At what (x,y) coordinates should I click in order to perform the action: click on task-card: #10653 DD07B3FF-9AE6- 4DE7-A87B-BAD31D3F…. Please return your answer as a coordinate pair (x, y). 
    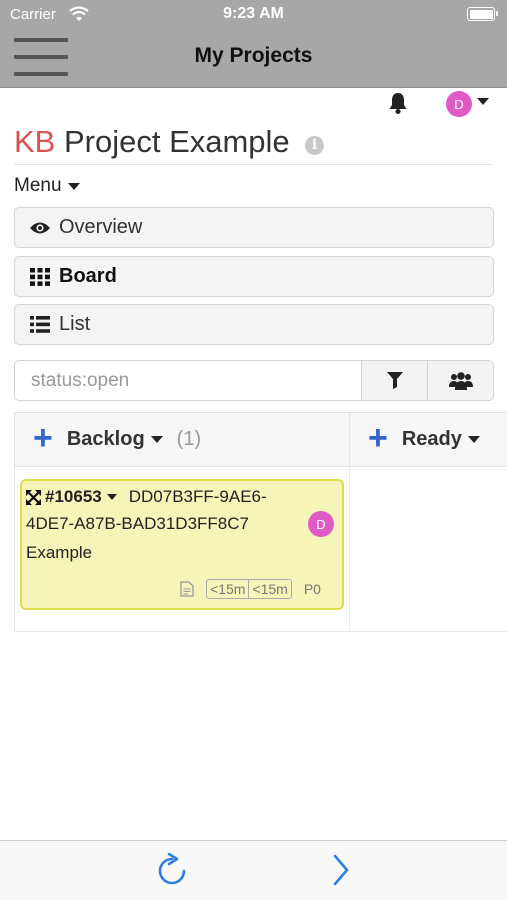
    Looking at the image, I should click on (182, 544).